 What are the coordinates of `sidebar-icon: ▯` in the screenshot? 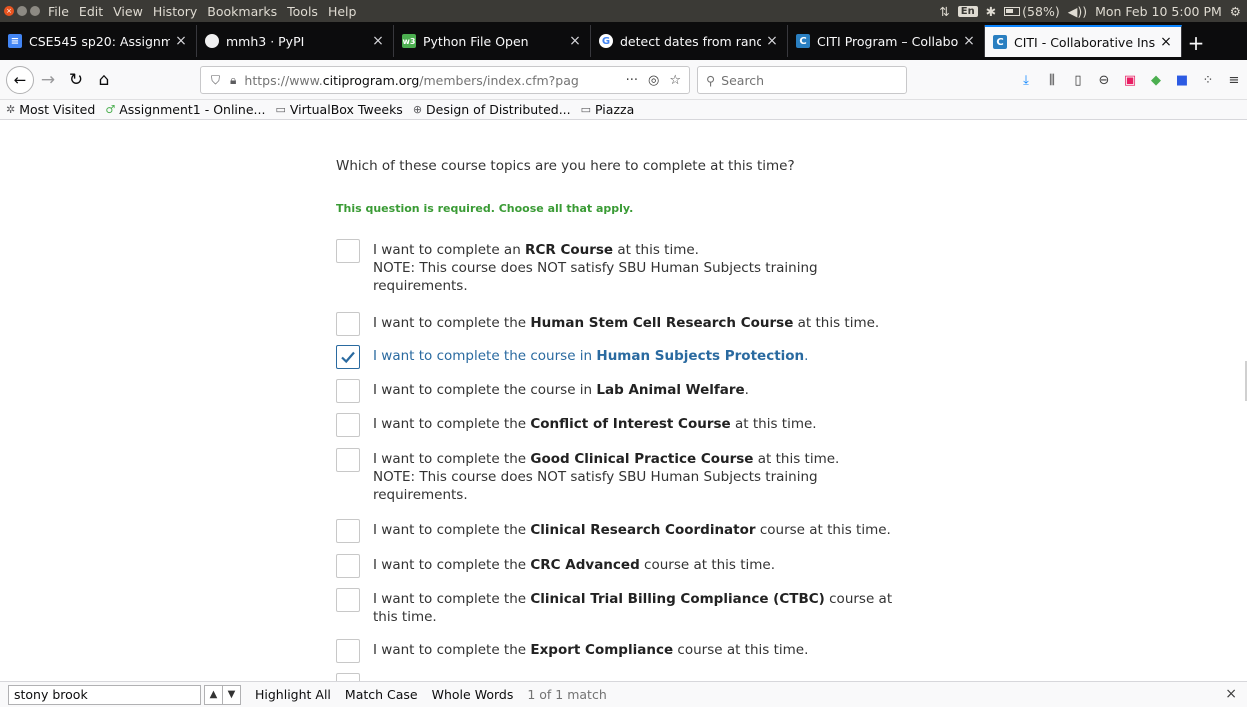 It's located at (1078, 80).